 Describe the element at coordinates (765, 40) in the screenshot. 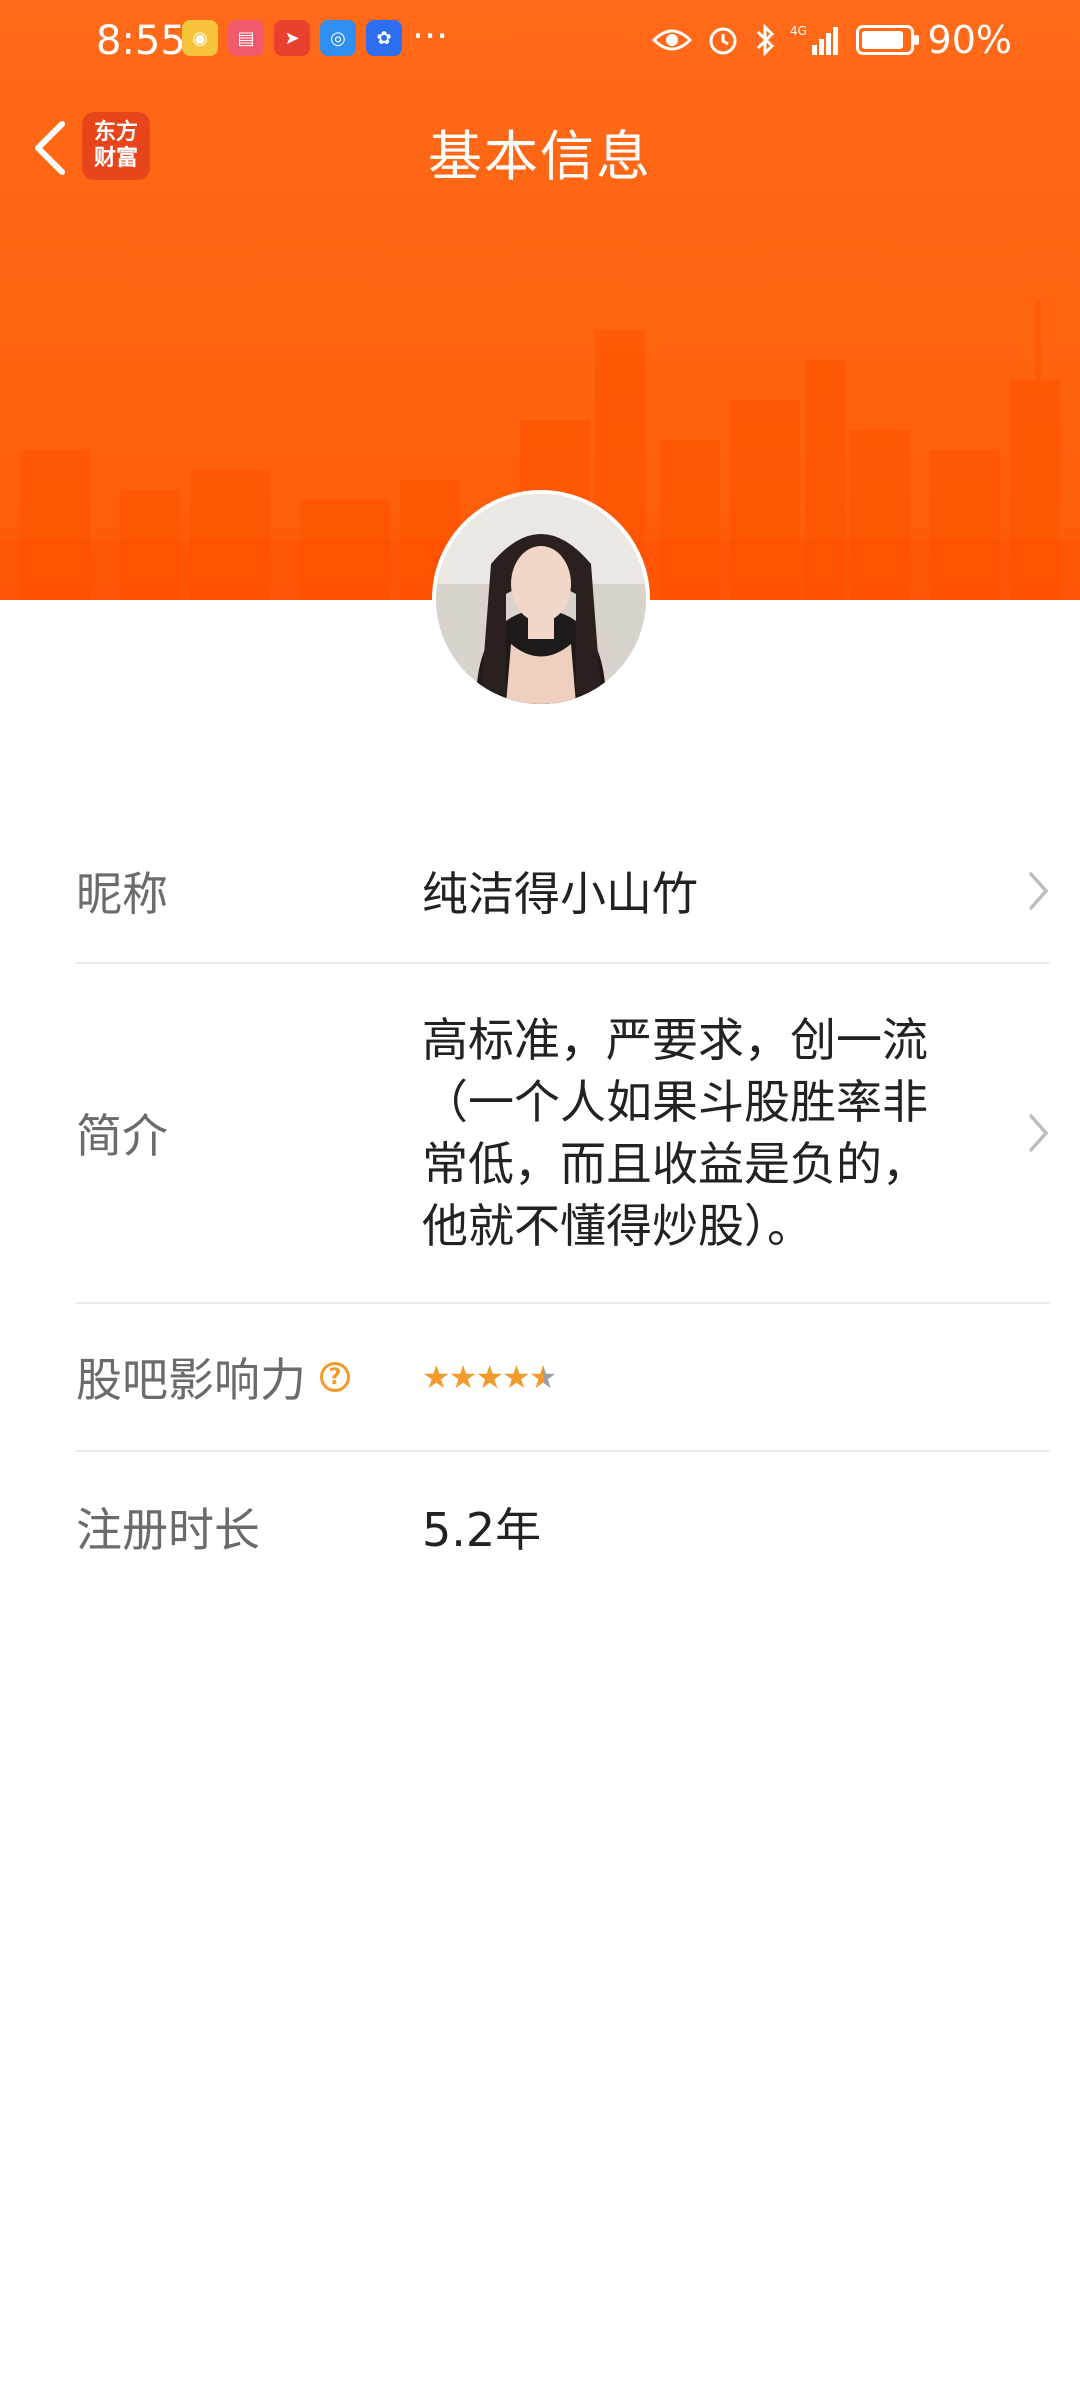

I see `bluetooth-icon` at that location.